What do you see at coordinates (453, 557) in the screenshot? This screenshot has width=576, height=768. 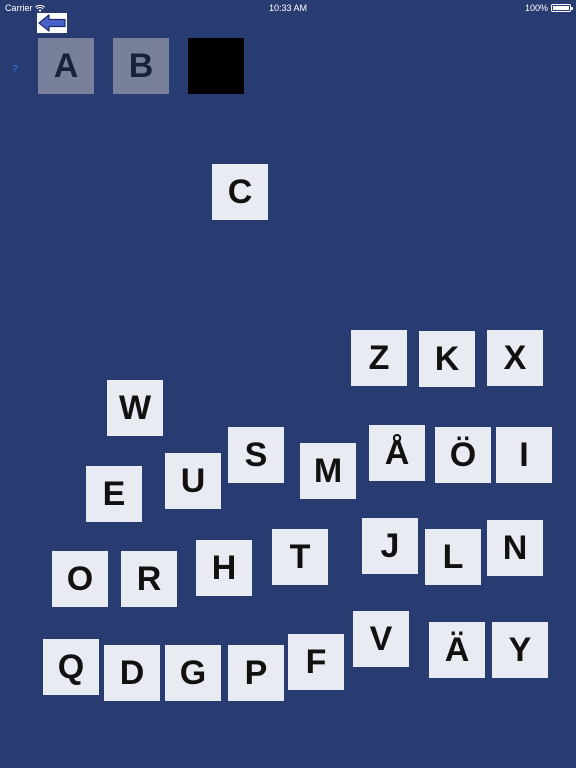 I see `letter-tile-l: L` at bounding box center [453, 557].